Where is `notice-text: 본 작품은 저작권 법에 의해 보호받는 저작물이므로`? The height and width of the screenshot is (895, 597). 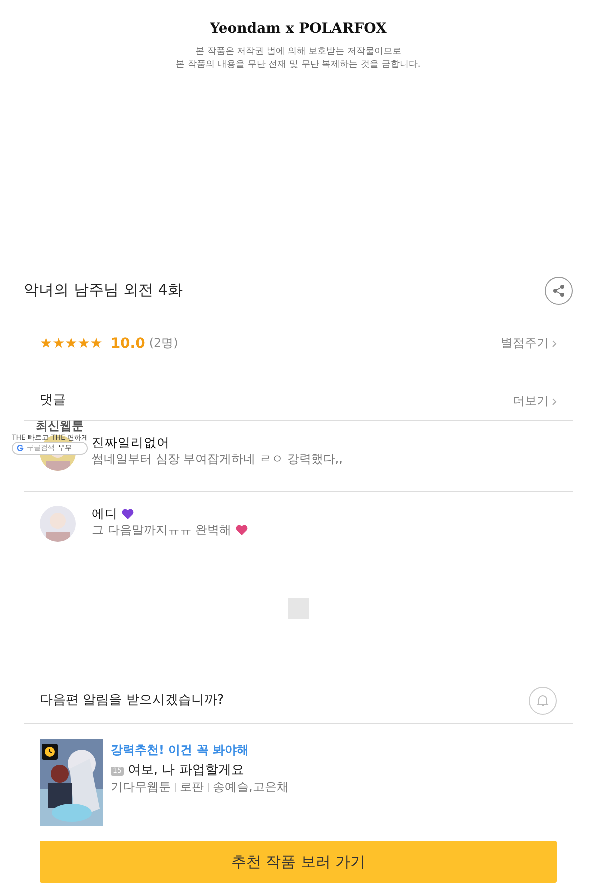 notice-text: 본 작품은 저작권 법에 의해 보호받는 저작물이므로 is located at coordinates (298, 53).